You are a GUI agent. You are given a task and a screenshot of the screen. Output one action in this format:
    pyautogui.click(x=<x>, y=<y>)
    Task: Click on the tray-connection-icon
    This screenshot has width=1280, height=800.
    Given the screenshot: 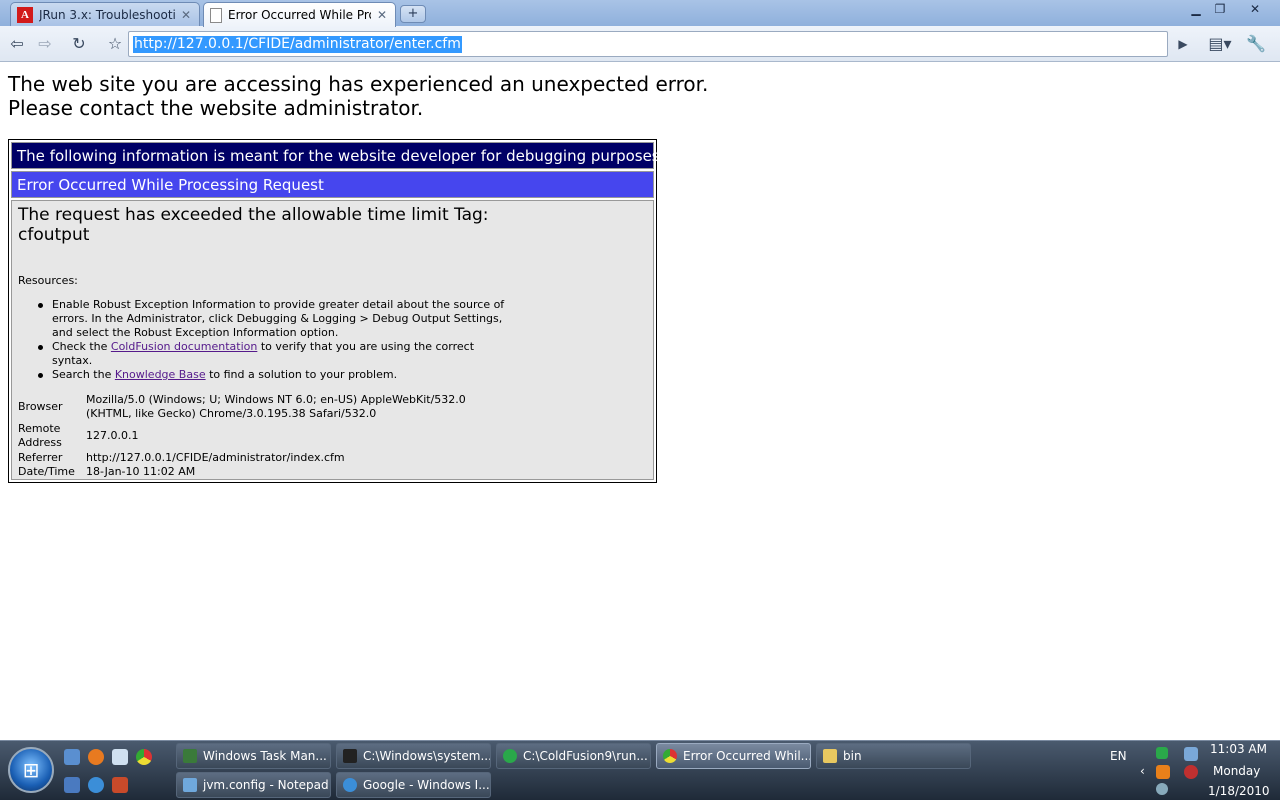 What is the action you would take?
    pyautogui.click(x=1162, y=789)
    